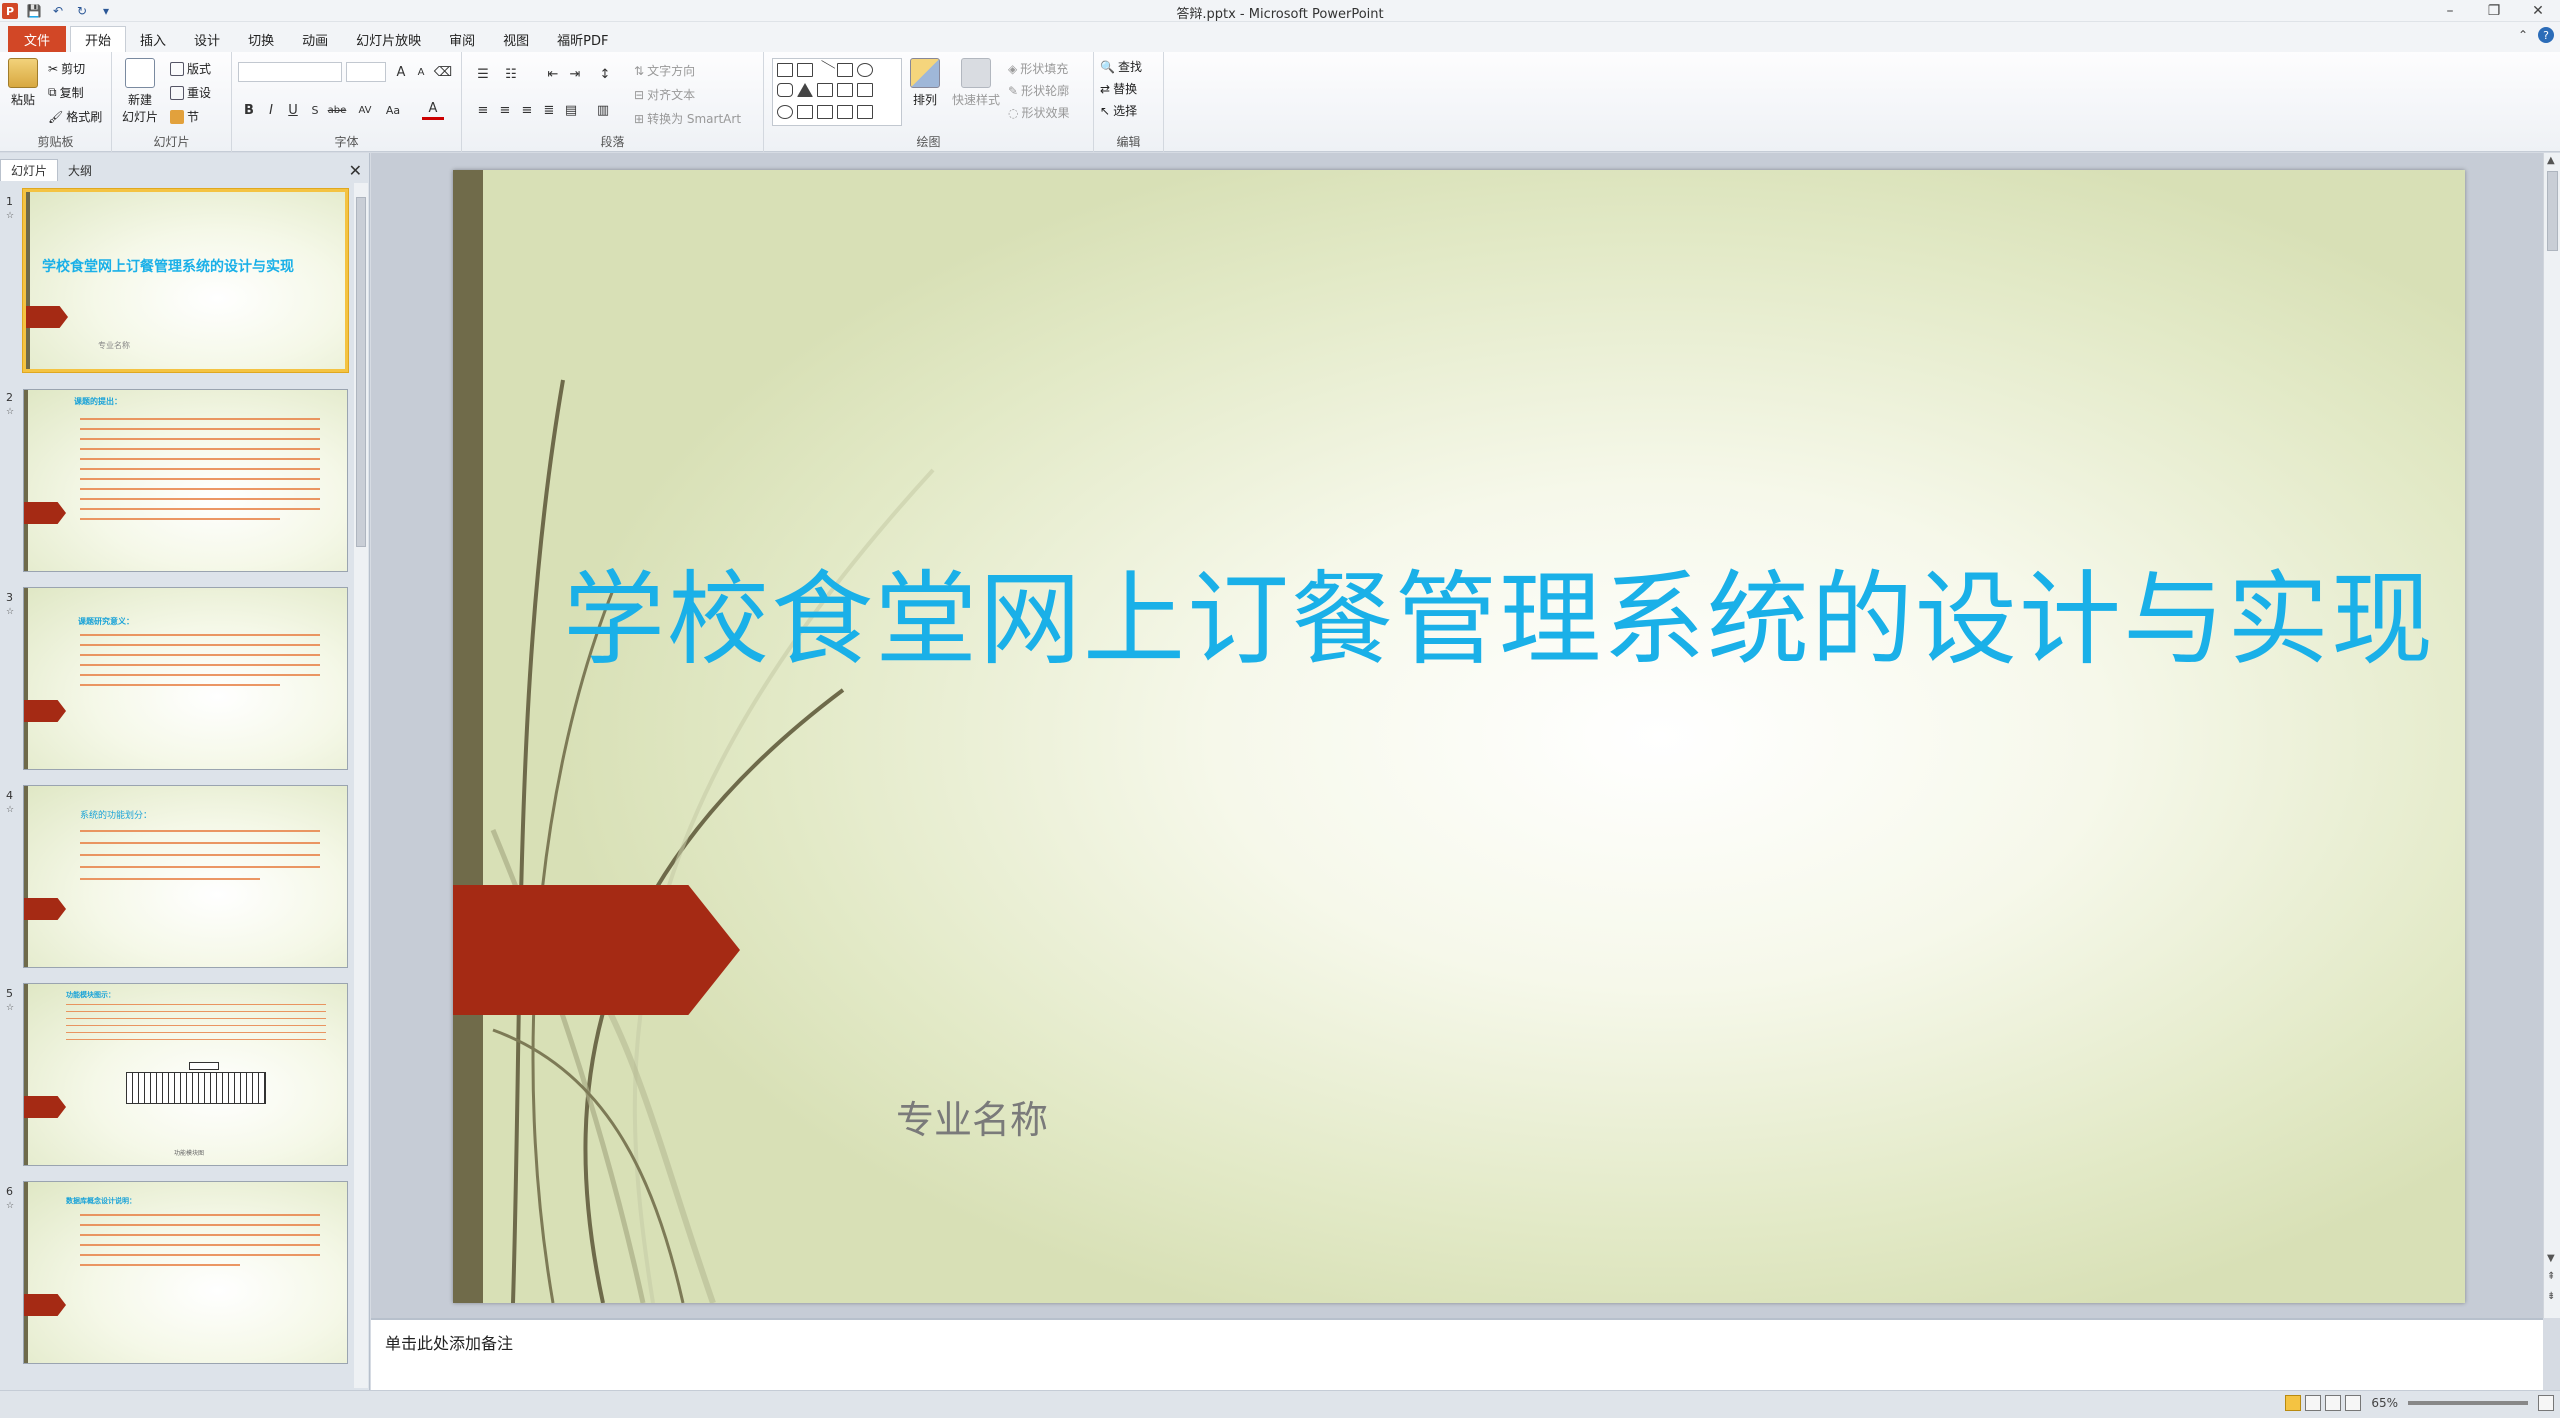 The width and height of the screenshot is (2560, 1418). Describe the element at coordinates (825, 90) in the screenshot. I see `connector-shape-icon` at that location.